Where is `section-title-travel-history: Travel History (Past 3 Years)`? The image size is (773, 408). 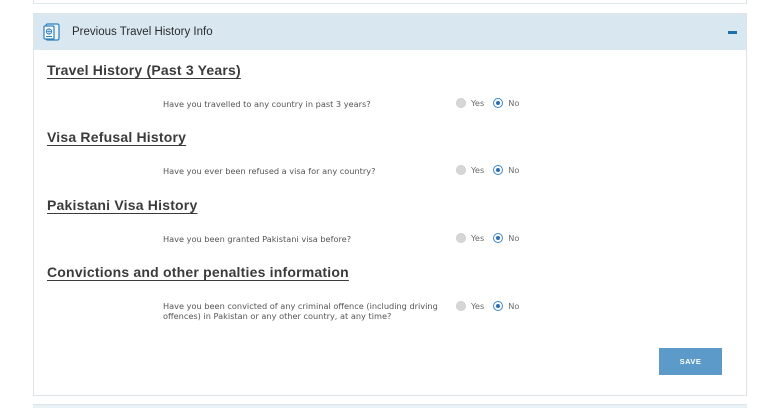
section-title-travel-history: Travel History (Past 3 Years) is located at coordinates (144, 70).